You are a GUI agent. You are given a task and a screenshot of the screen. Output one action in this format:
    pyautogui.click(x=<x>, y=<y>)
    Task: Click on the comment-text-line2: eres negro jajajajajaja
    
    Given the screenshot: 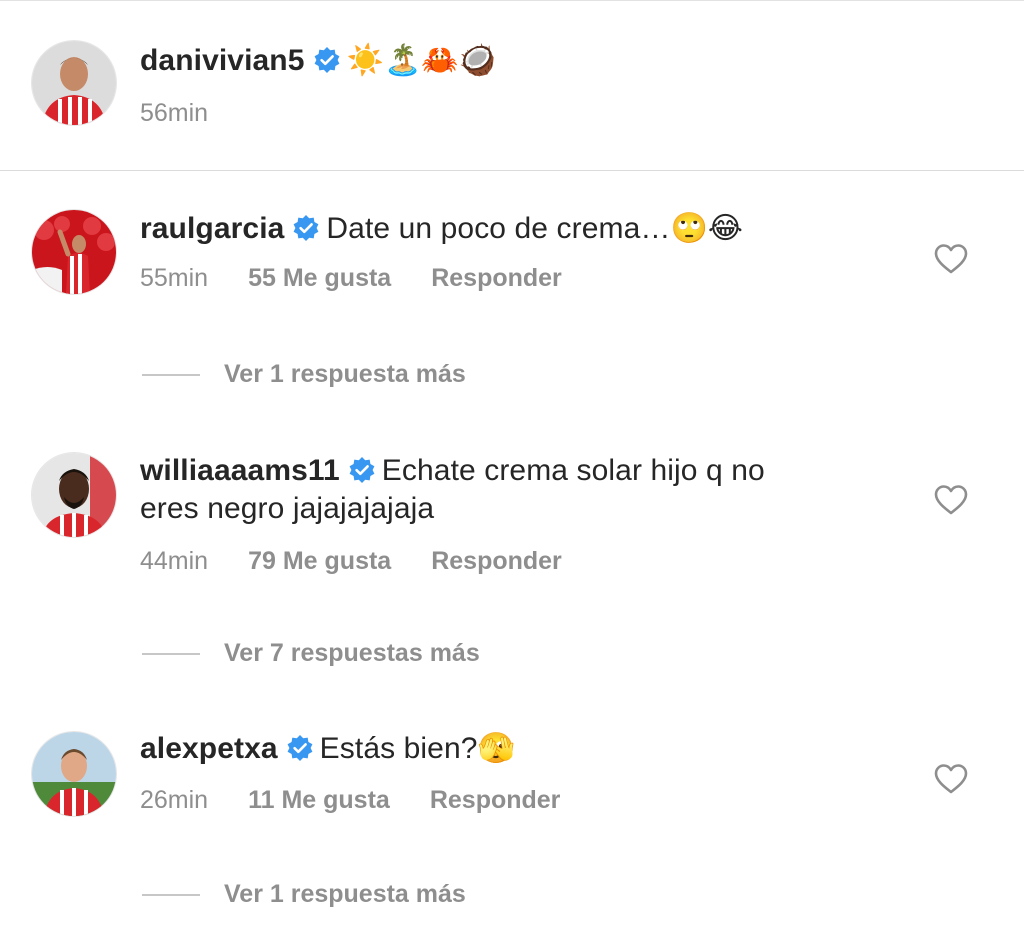 What is the action you would take?
    pyautogui.click(x=287, y=508)
    